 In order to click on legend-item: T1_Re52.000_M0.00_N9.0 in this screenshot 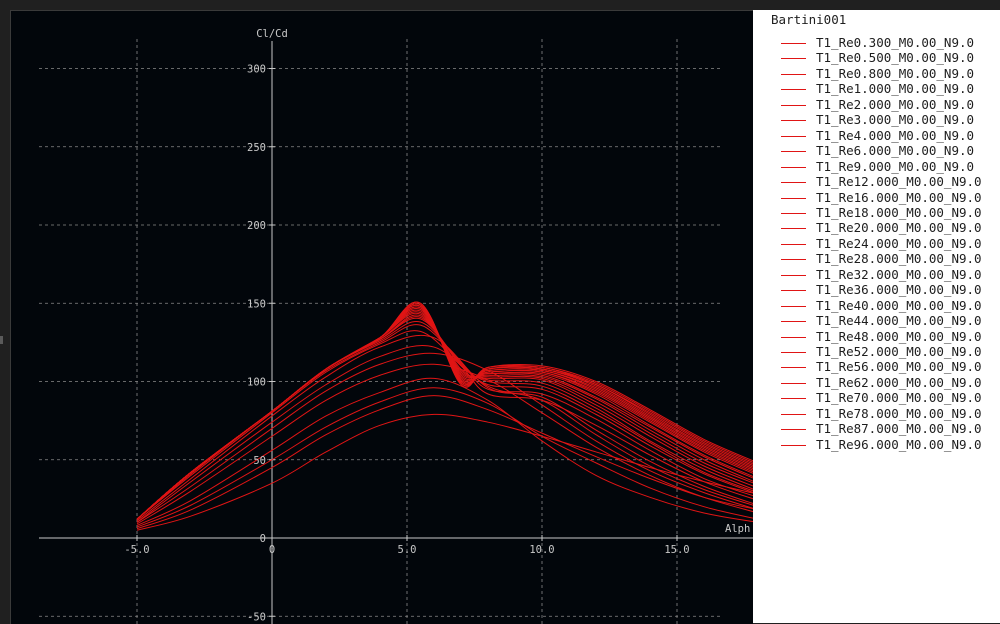, I will do `click(890, 352)`.